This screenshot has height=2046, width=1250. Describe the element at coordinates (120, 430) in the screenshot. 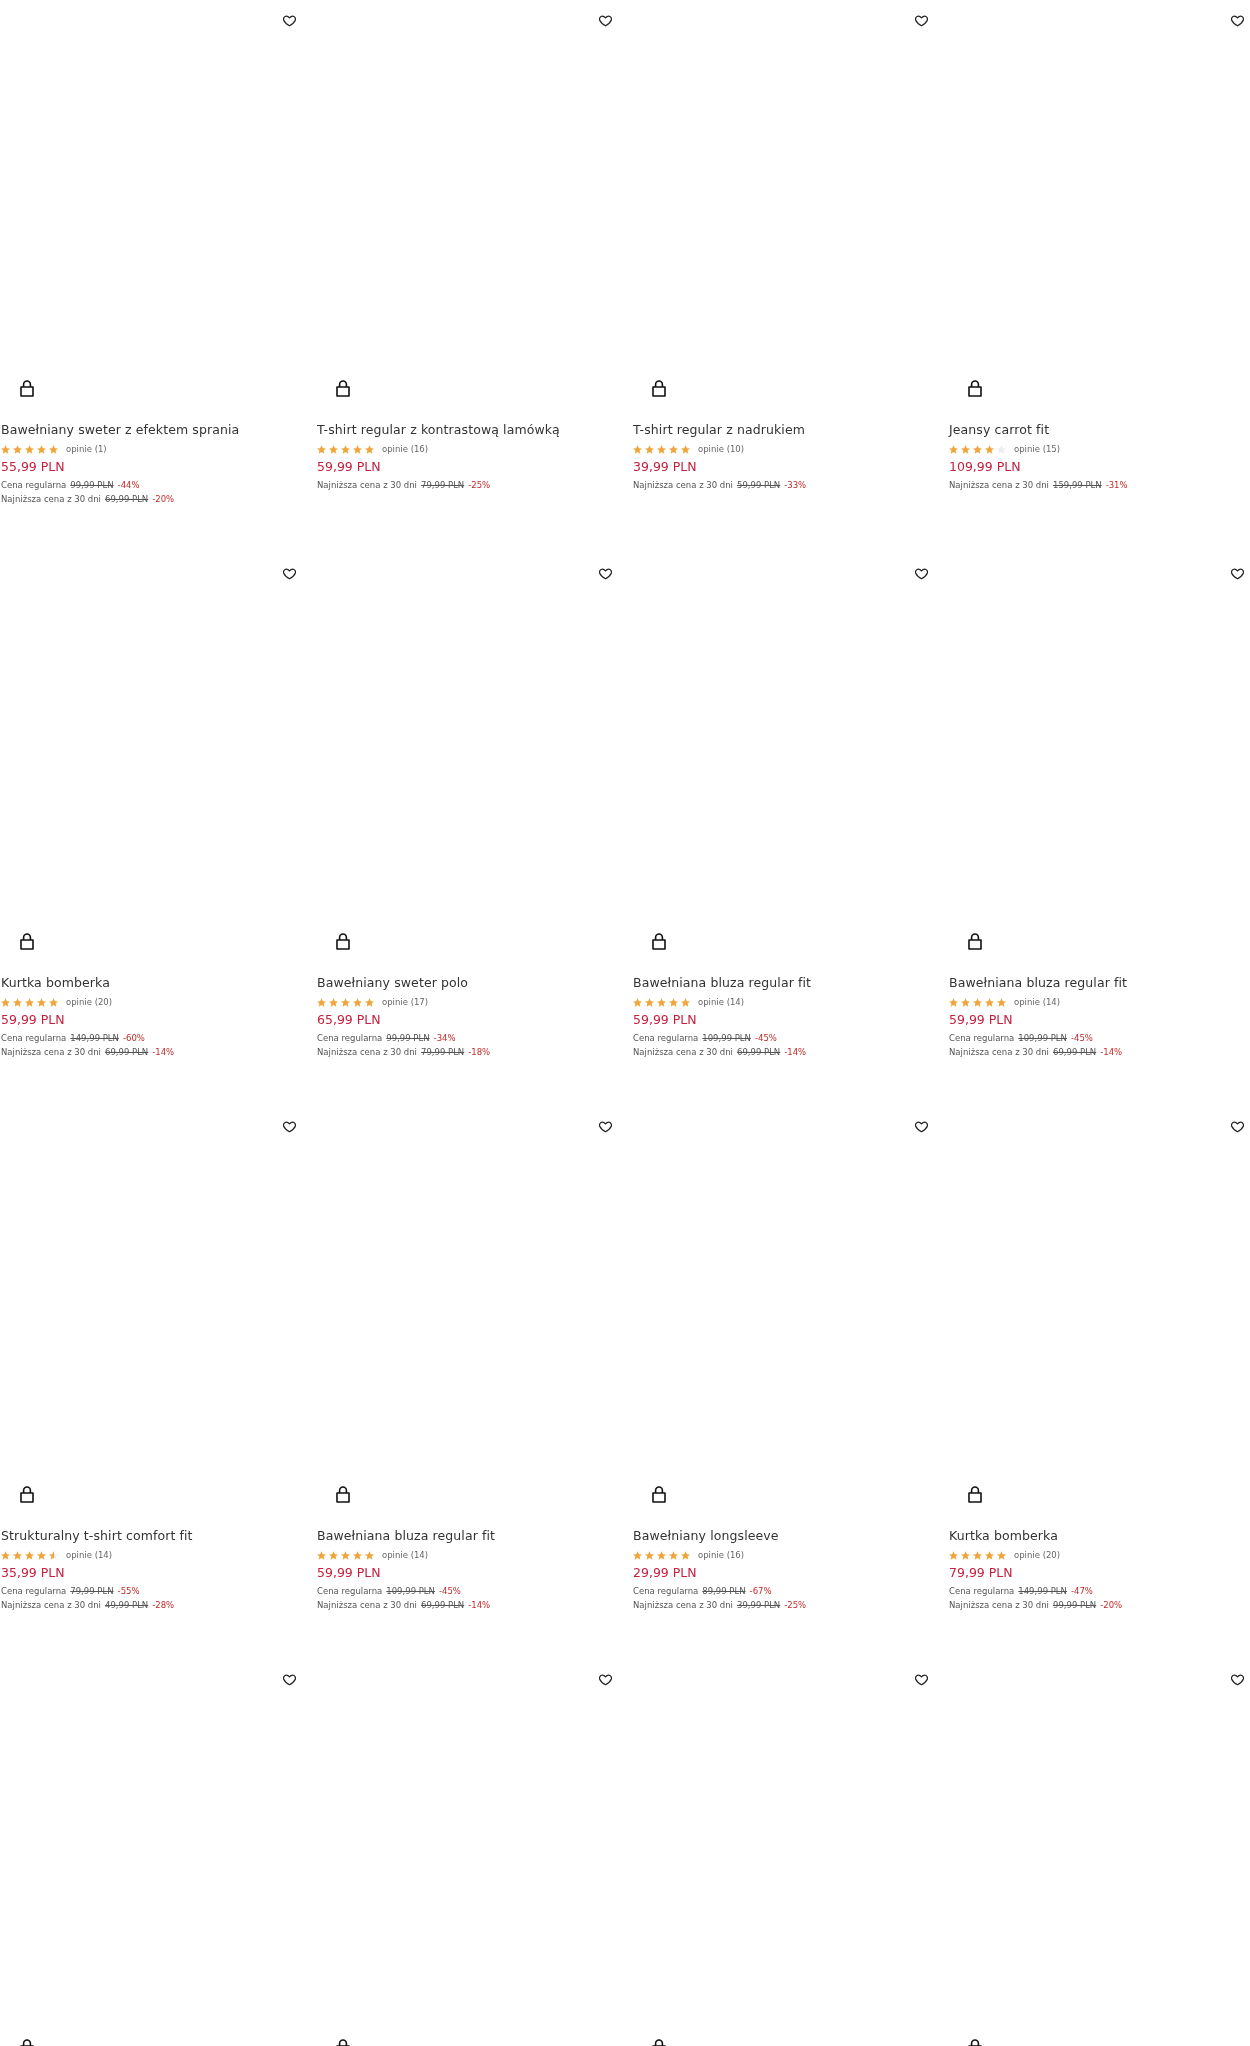

I see `product-title: Bawełniany sweter z efektem sprania` at that location.